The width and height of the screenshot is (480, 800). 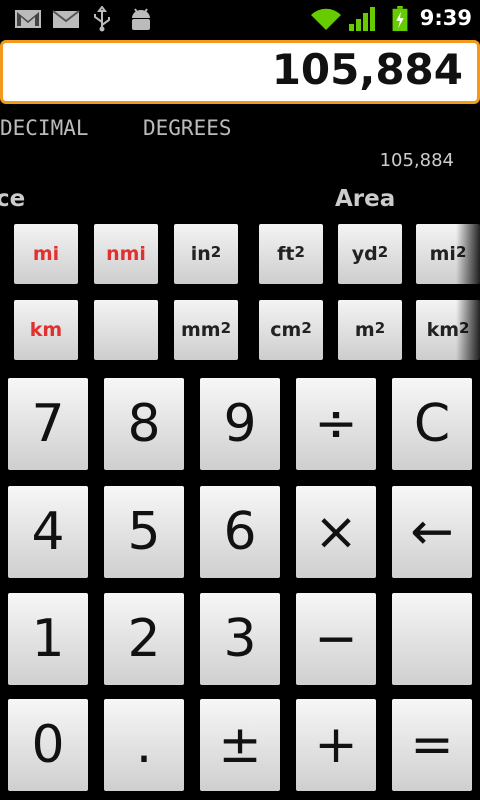 What do you see at coordinates (432, 532) in the screenshot?
I see `key-backspace: ←` at bounding box center [432, 532].